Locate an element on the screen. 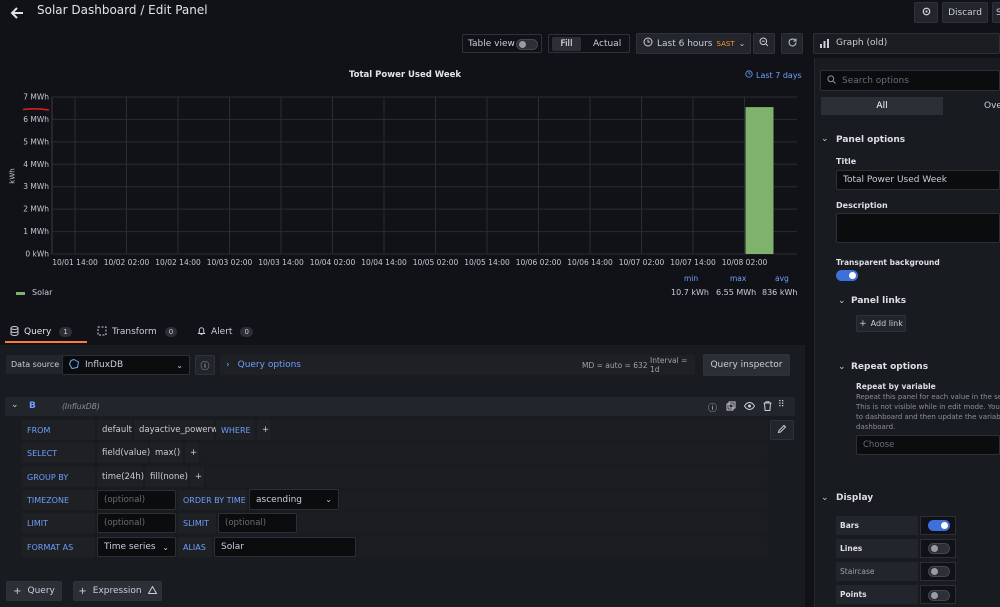  transform-icon is located at coordinates (102, 332).